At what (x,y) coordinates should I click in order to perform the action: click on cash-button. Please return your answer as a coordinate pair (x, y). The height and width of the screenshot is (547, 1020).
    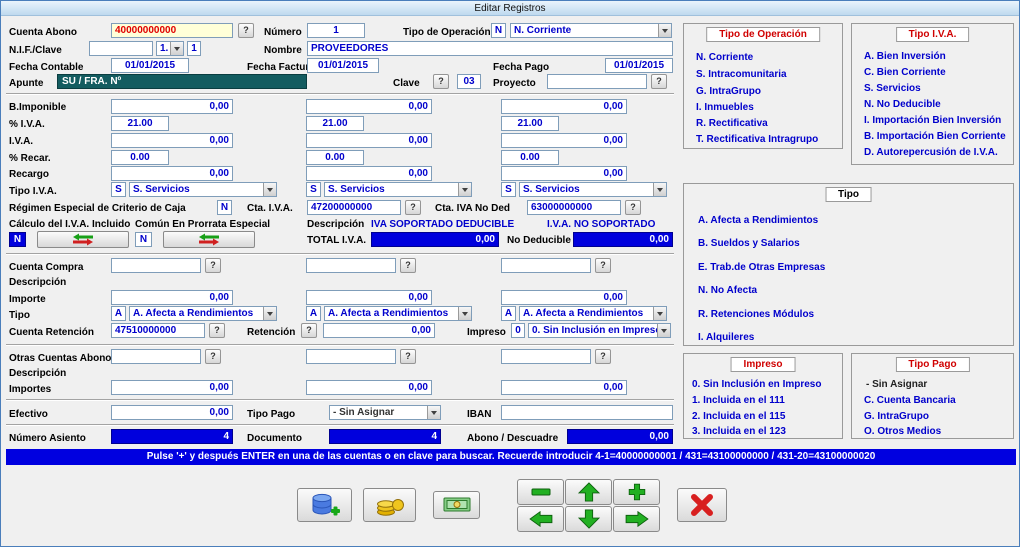
    Looking at the image, I should click on (456, 505).